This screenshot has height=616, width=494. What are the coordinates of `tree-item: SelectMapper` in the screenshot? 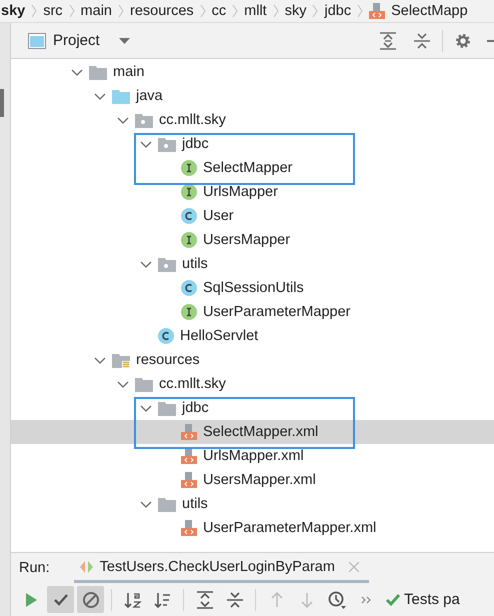 It's located at (247, 168).